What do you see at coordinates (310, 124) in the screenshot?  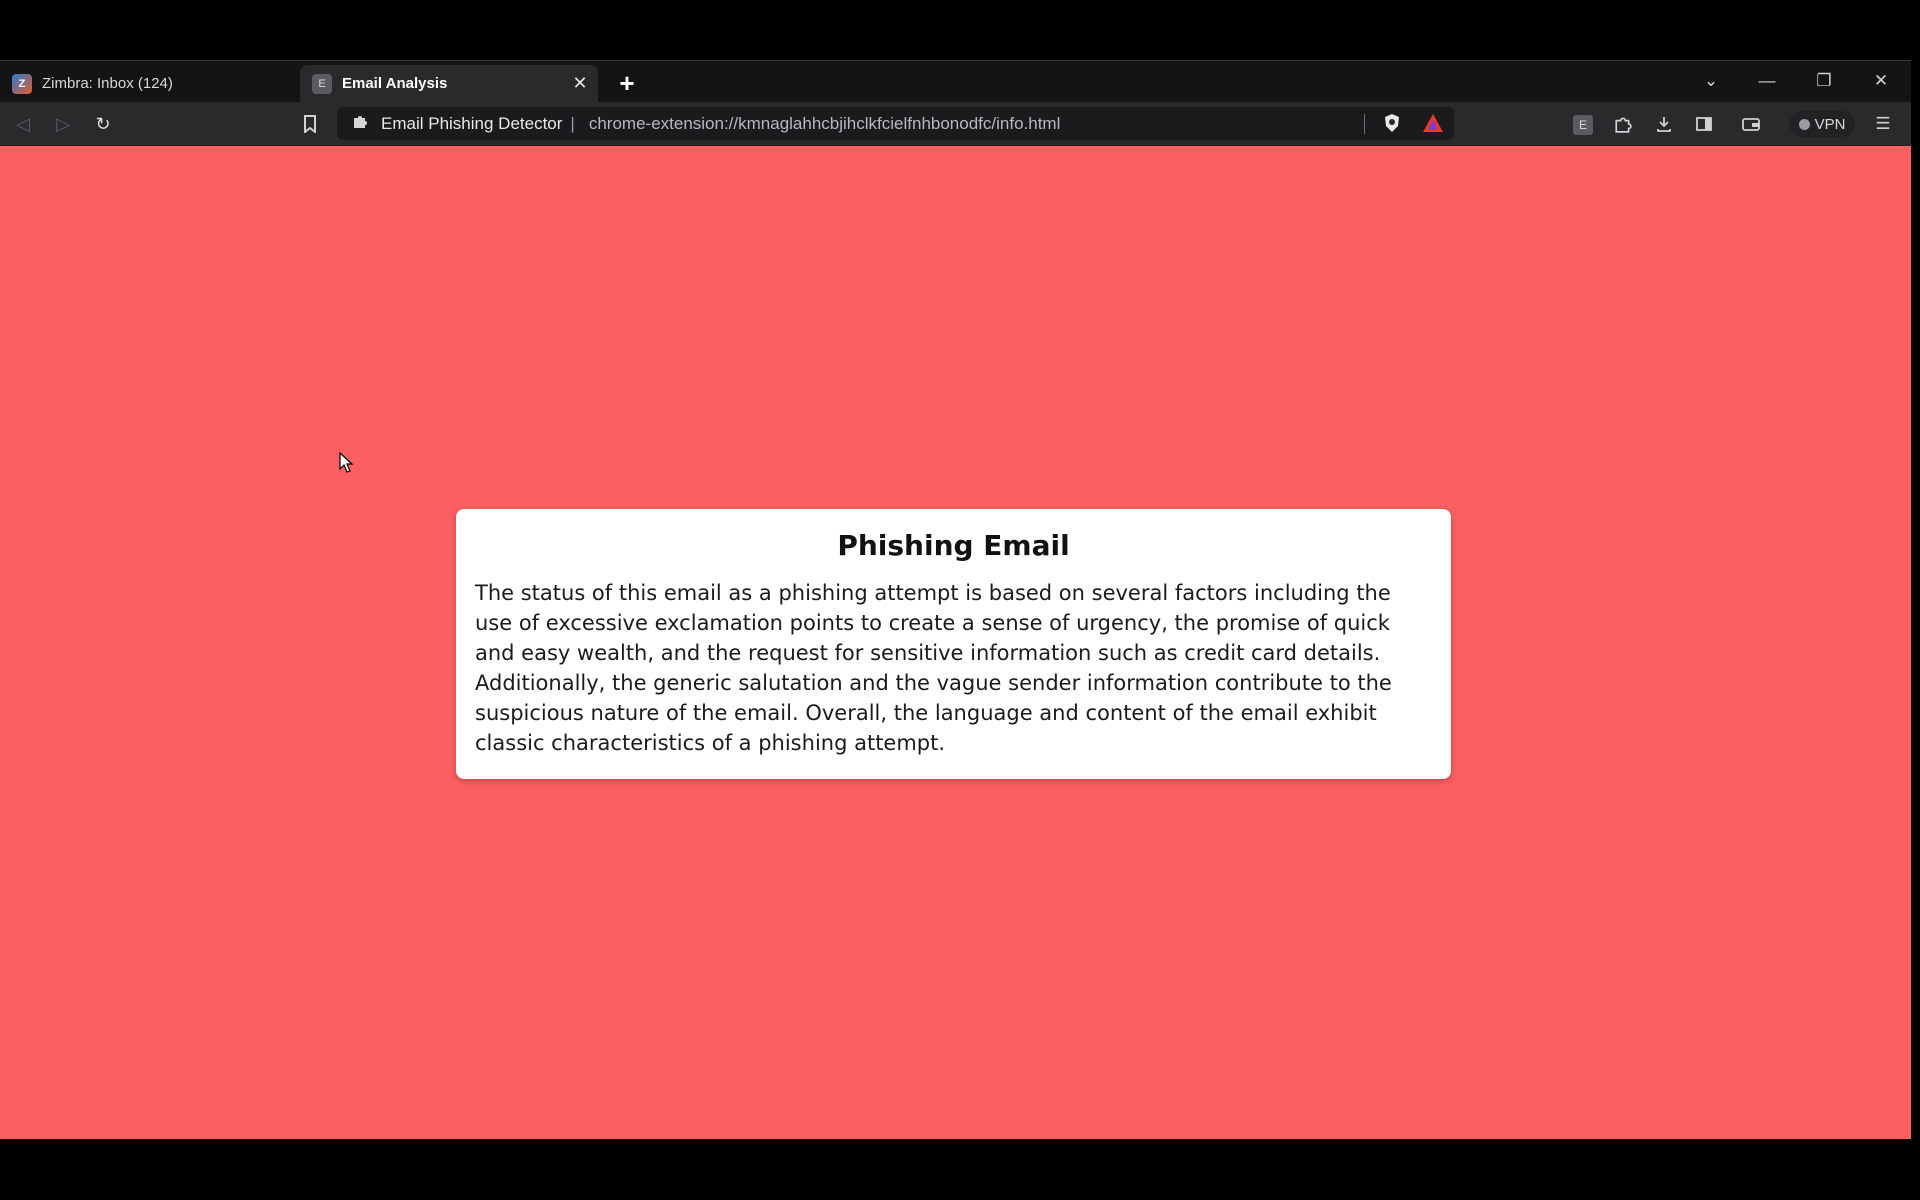 I see `bookmark-icon` at bounding box center [310, 124].